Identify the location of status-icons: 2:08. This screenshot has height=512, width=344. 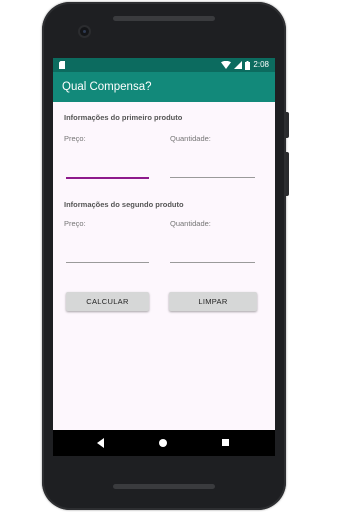
(245, 65).